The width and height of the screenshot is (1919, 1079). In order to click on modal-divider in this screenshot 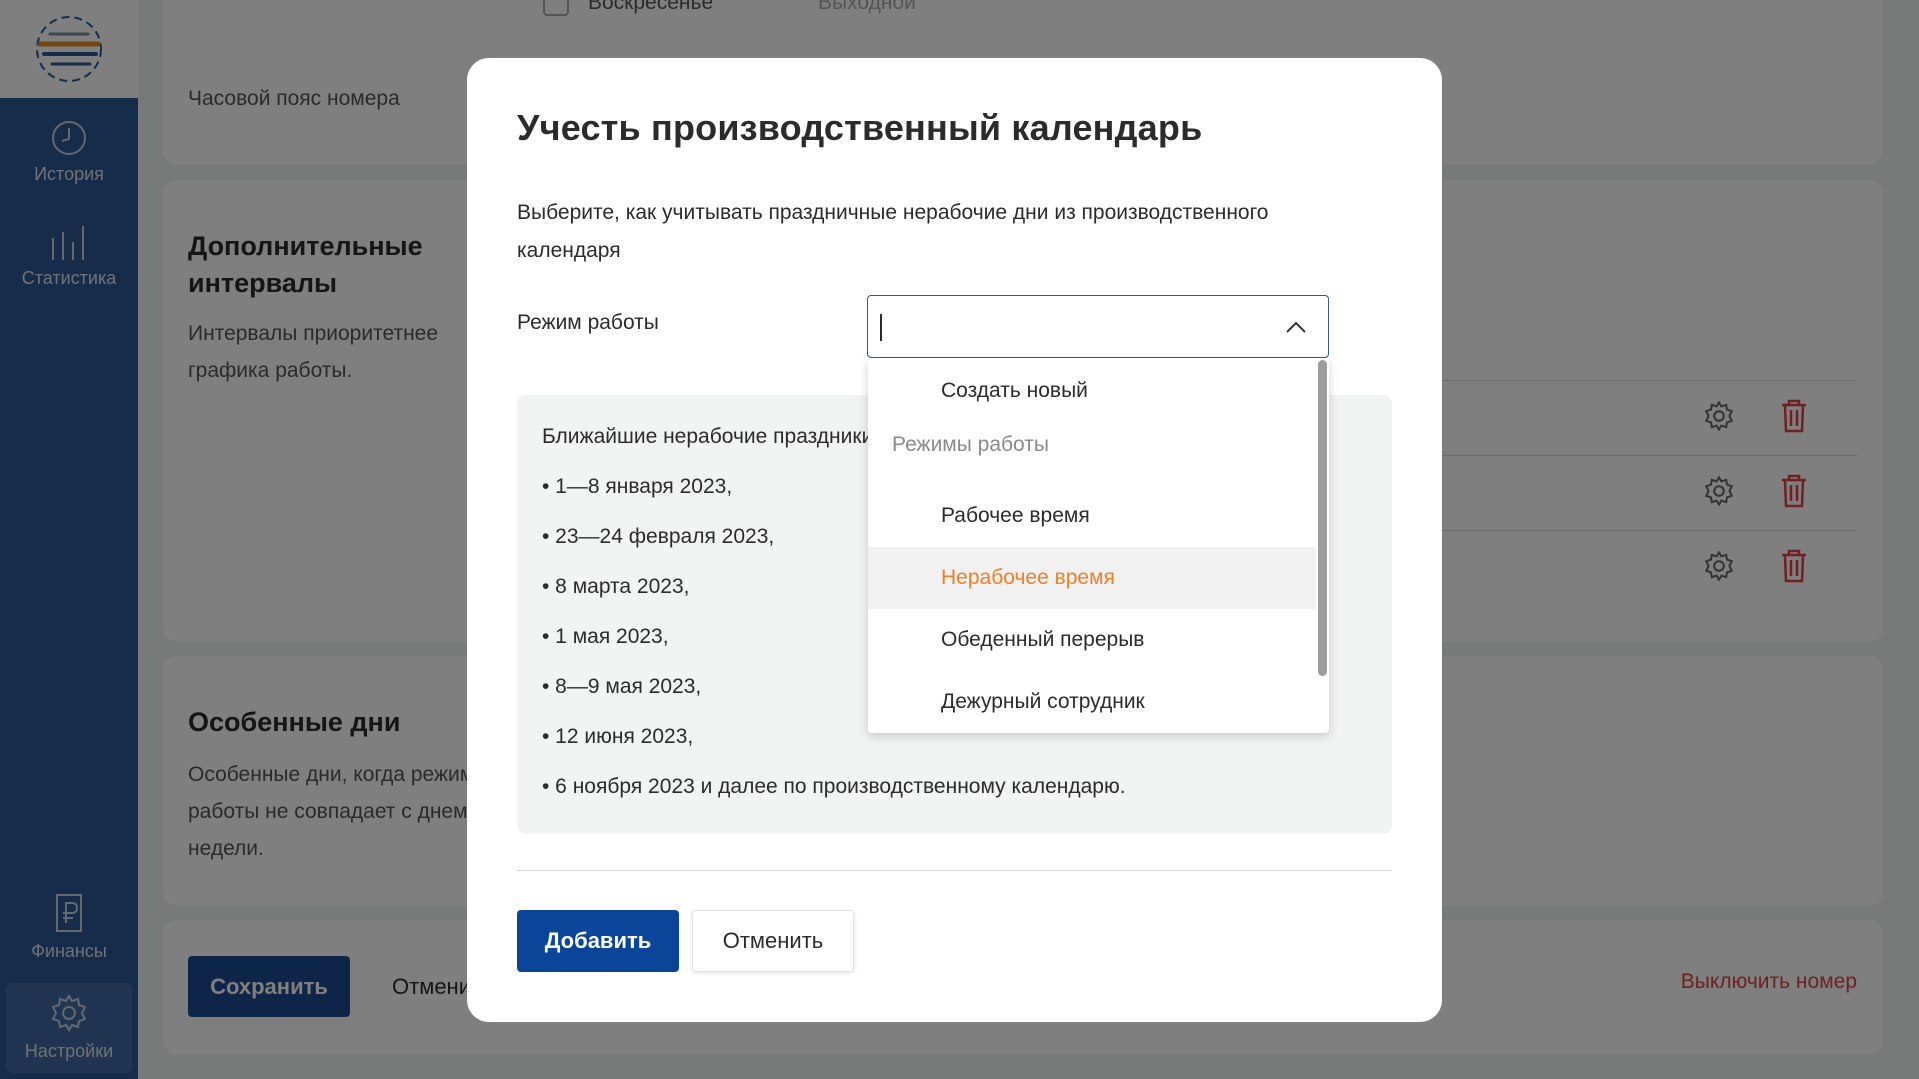, I will do `click(954, 870)`.